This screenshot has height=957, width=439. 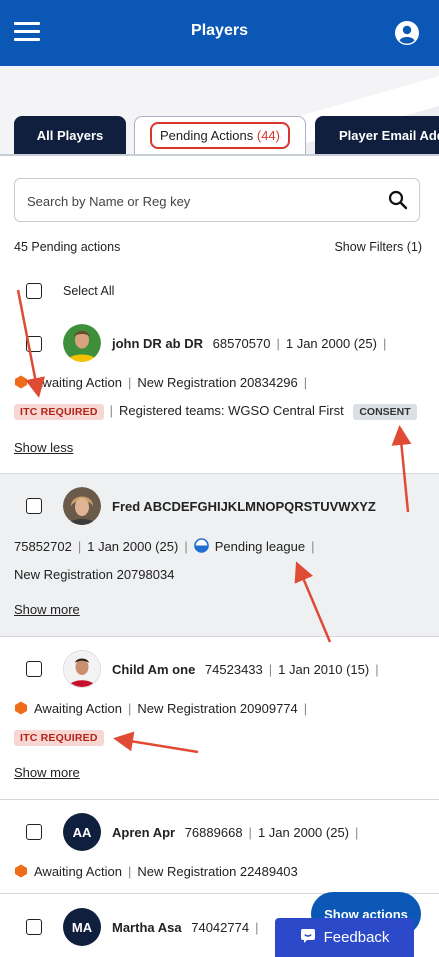 What do you see at coordinates (185, 927) in the screenshot?
I see `player-info-row: Martha Asa 74042774 |` at bounding box center [185, 927].